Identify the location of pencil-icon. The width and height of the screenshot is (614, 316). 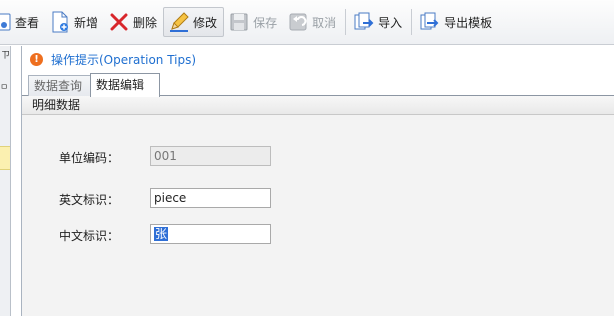
(179, 22).